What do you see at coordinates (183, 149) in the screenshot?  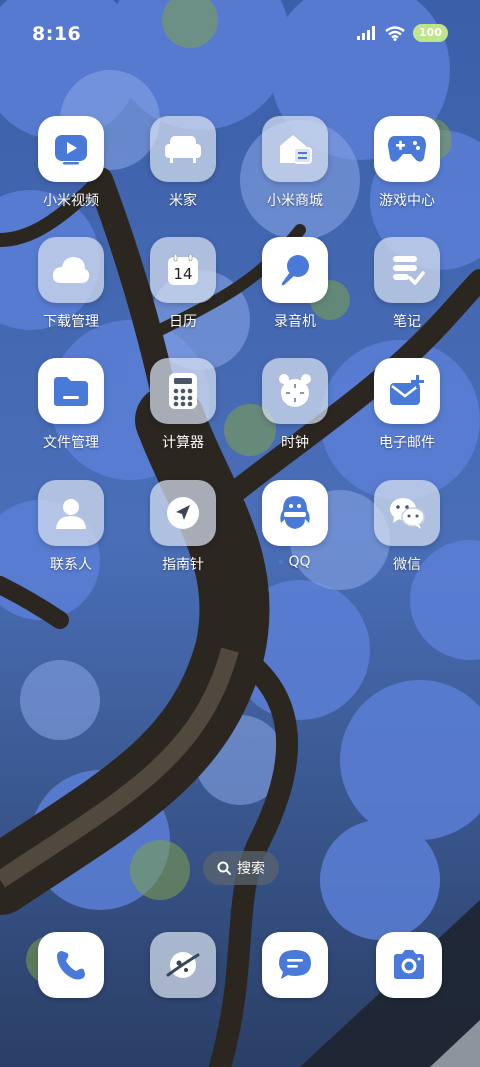 I see `sofa-icon` at bounding box center [183, 149].